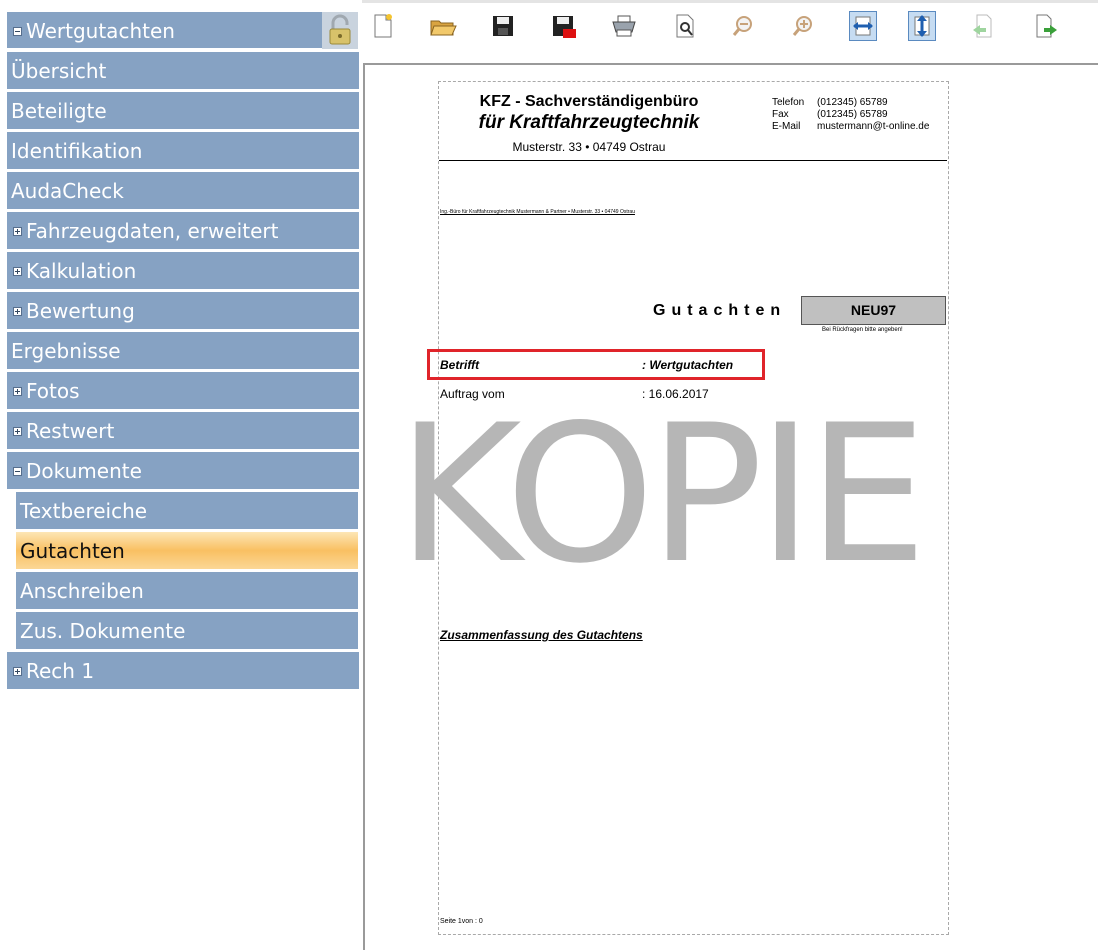 The image size is (1098, 950). What do you see at coordinates (183, 391) in the screenshot?
I see `nav-item-fotos: Fotos` at bounding box center [183, 391].